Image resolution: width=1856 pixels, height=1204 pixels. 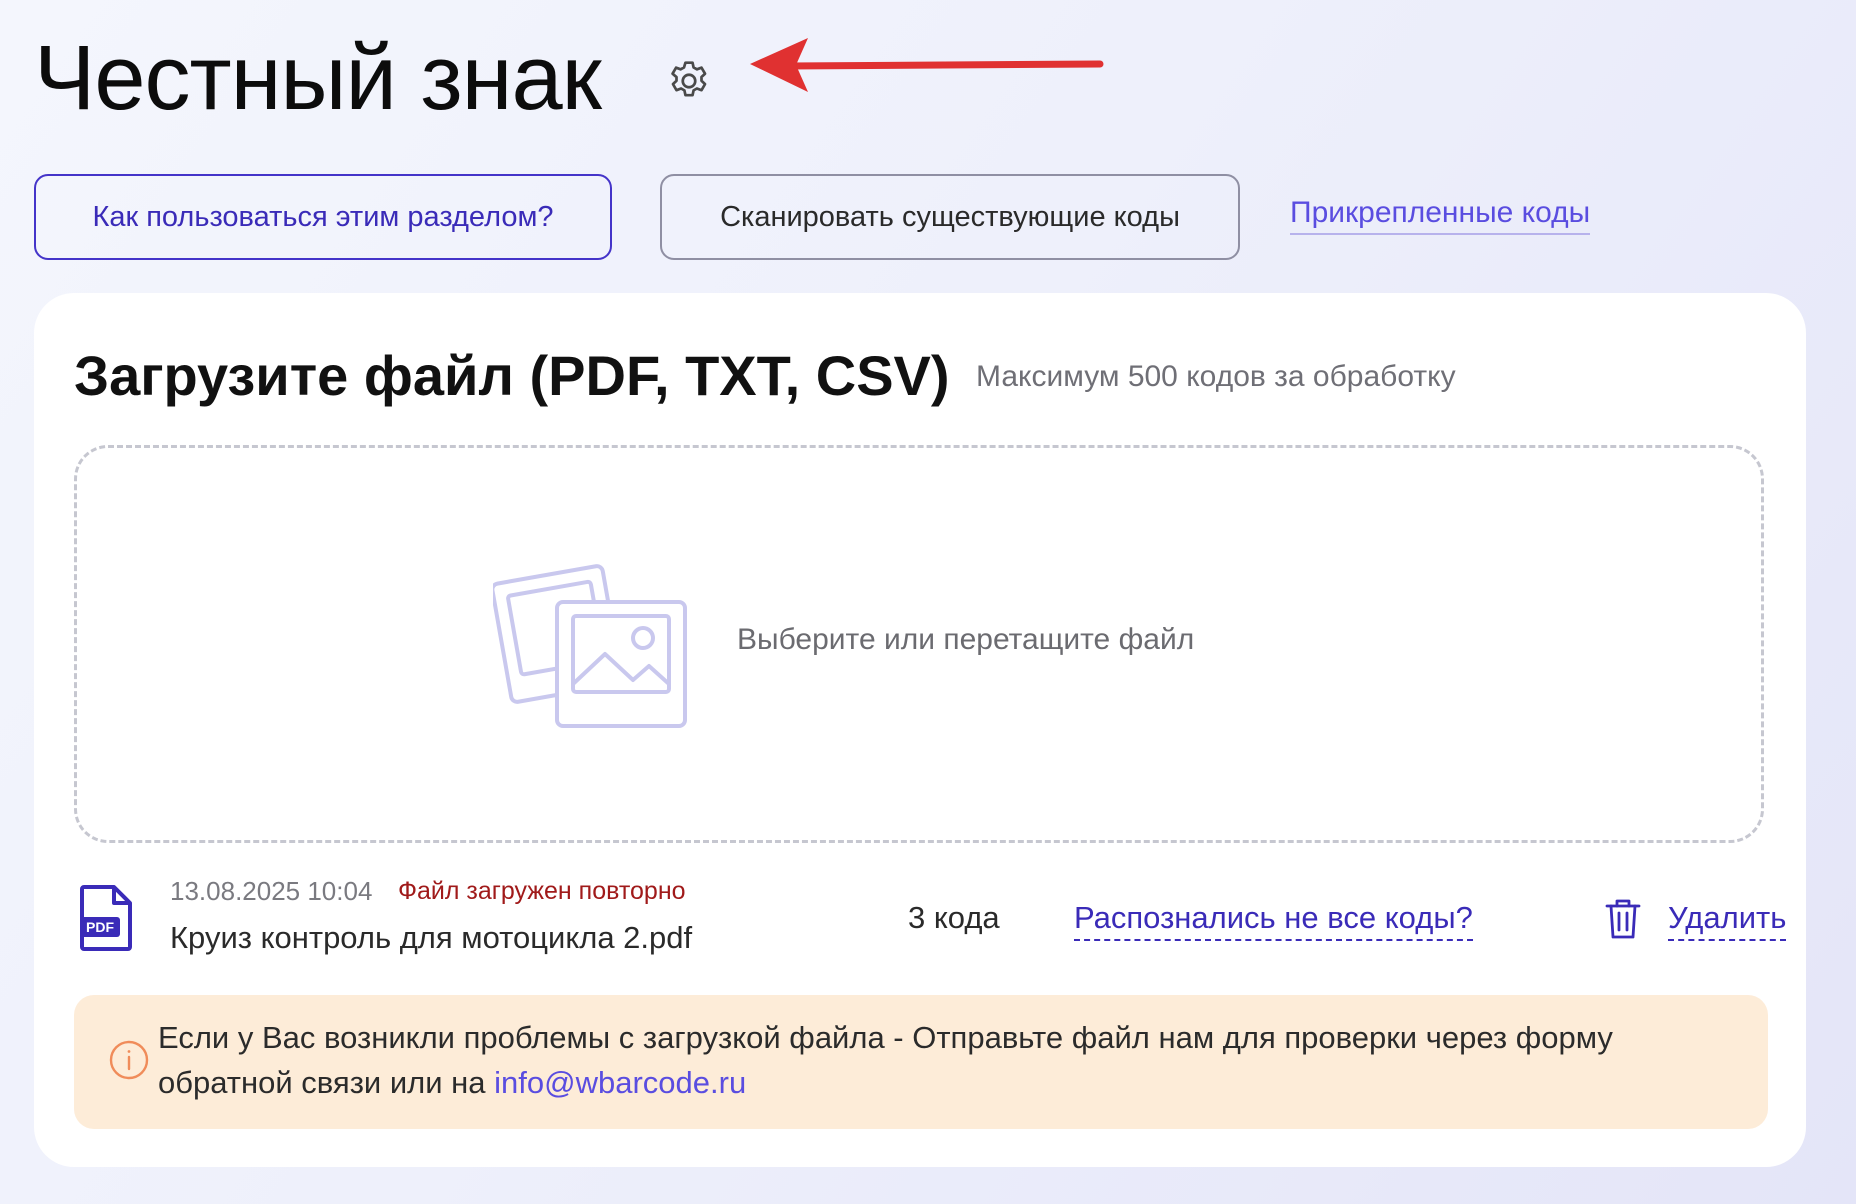 I want to click on page-title: Честный знак, so click(x=318, y=78).